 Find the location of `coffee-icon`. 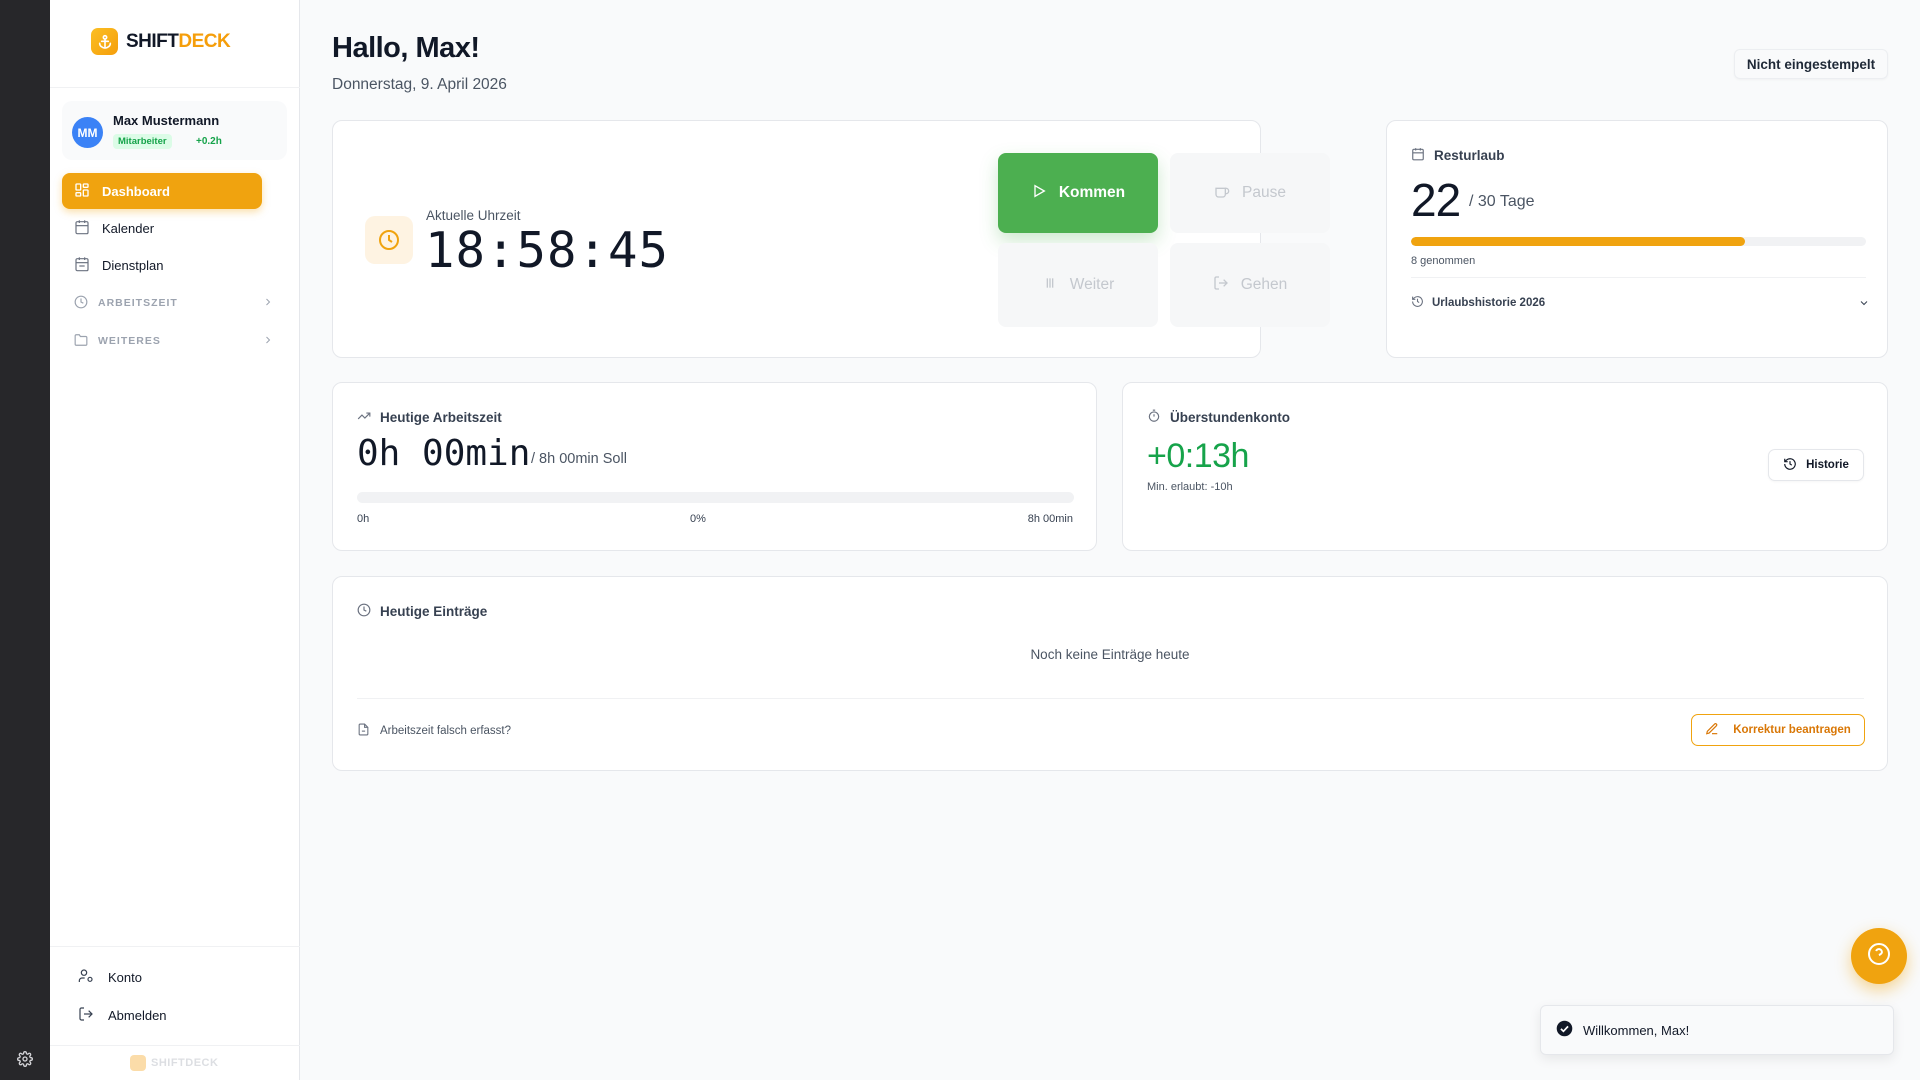

coffee-icon is located at coordinates (1222, 193).